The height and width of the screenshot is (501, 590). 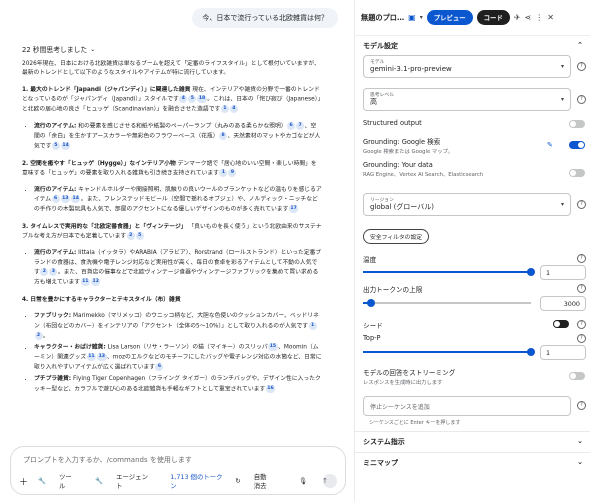 I want to click on edit-icon: ✎, so click(x=550, y=145).